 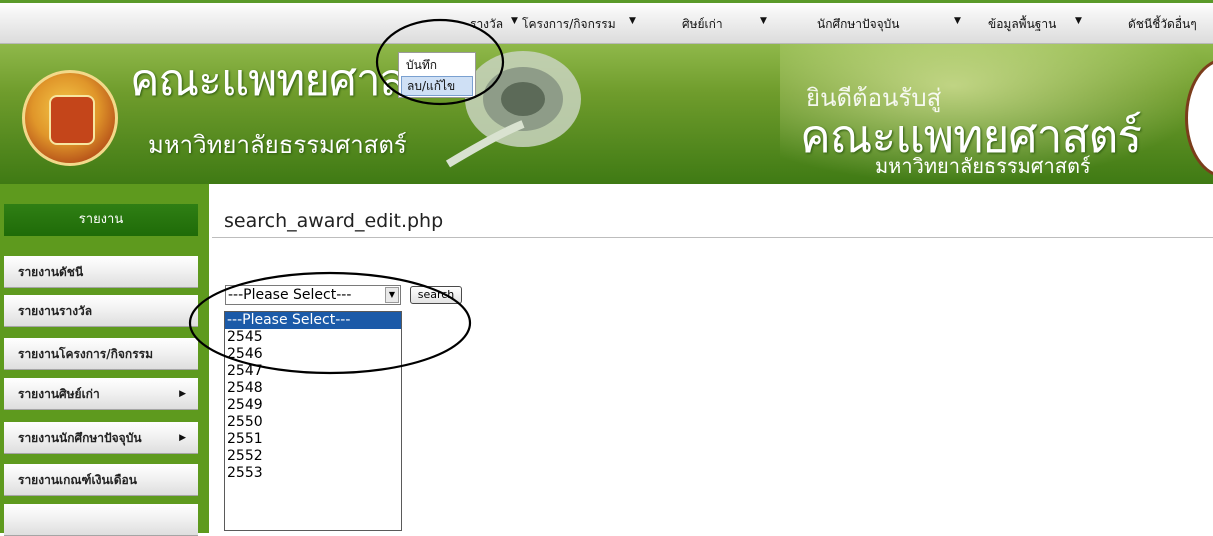 What do you see at coordinates (983, 166) in the screenshot?
I see `banner-right-subtitle: มหาวิทยาลัยธรรมศาสตร์` at bounding box center [983, 166].